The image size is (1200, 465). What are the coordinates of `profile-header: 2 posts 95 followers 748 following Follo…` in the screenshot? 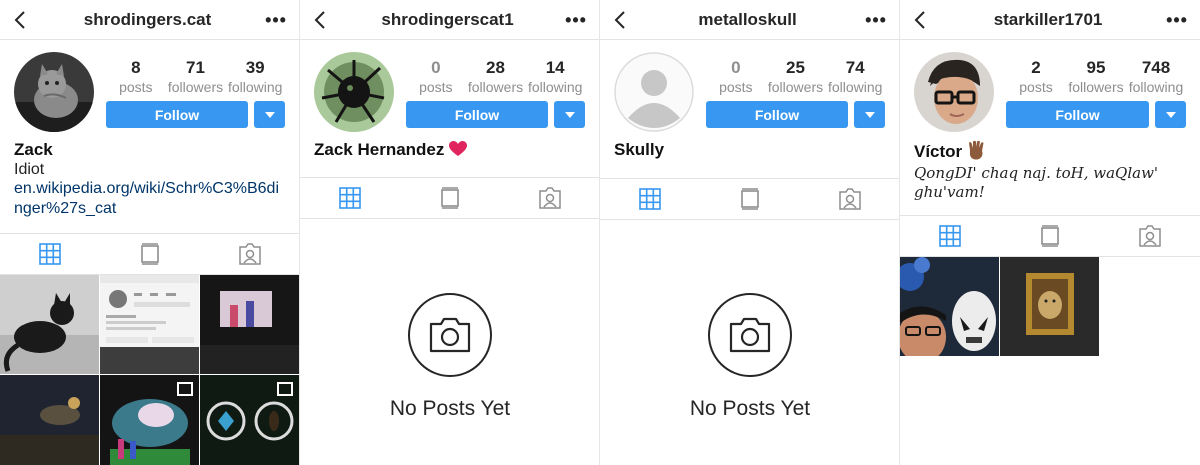 It's located at (1050, 86).